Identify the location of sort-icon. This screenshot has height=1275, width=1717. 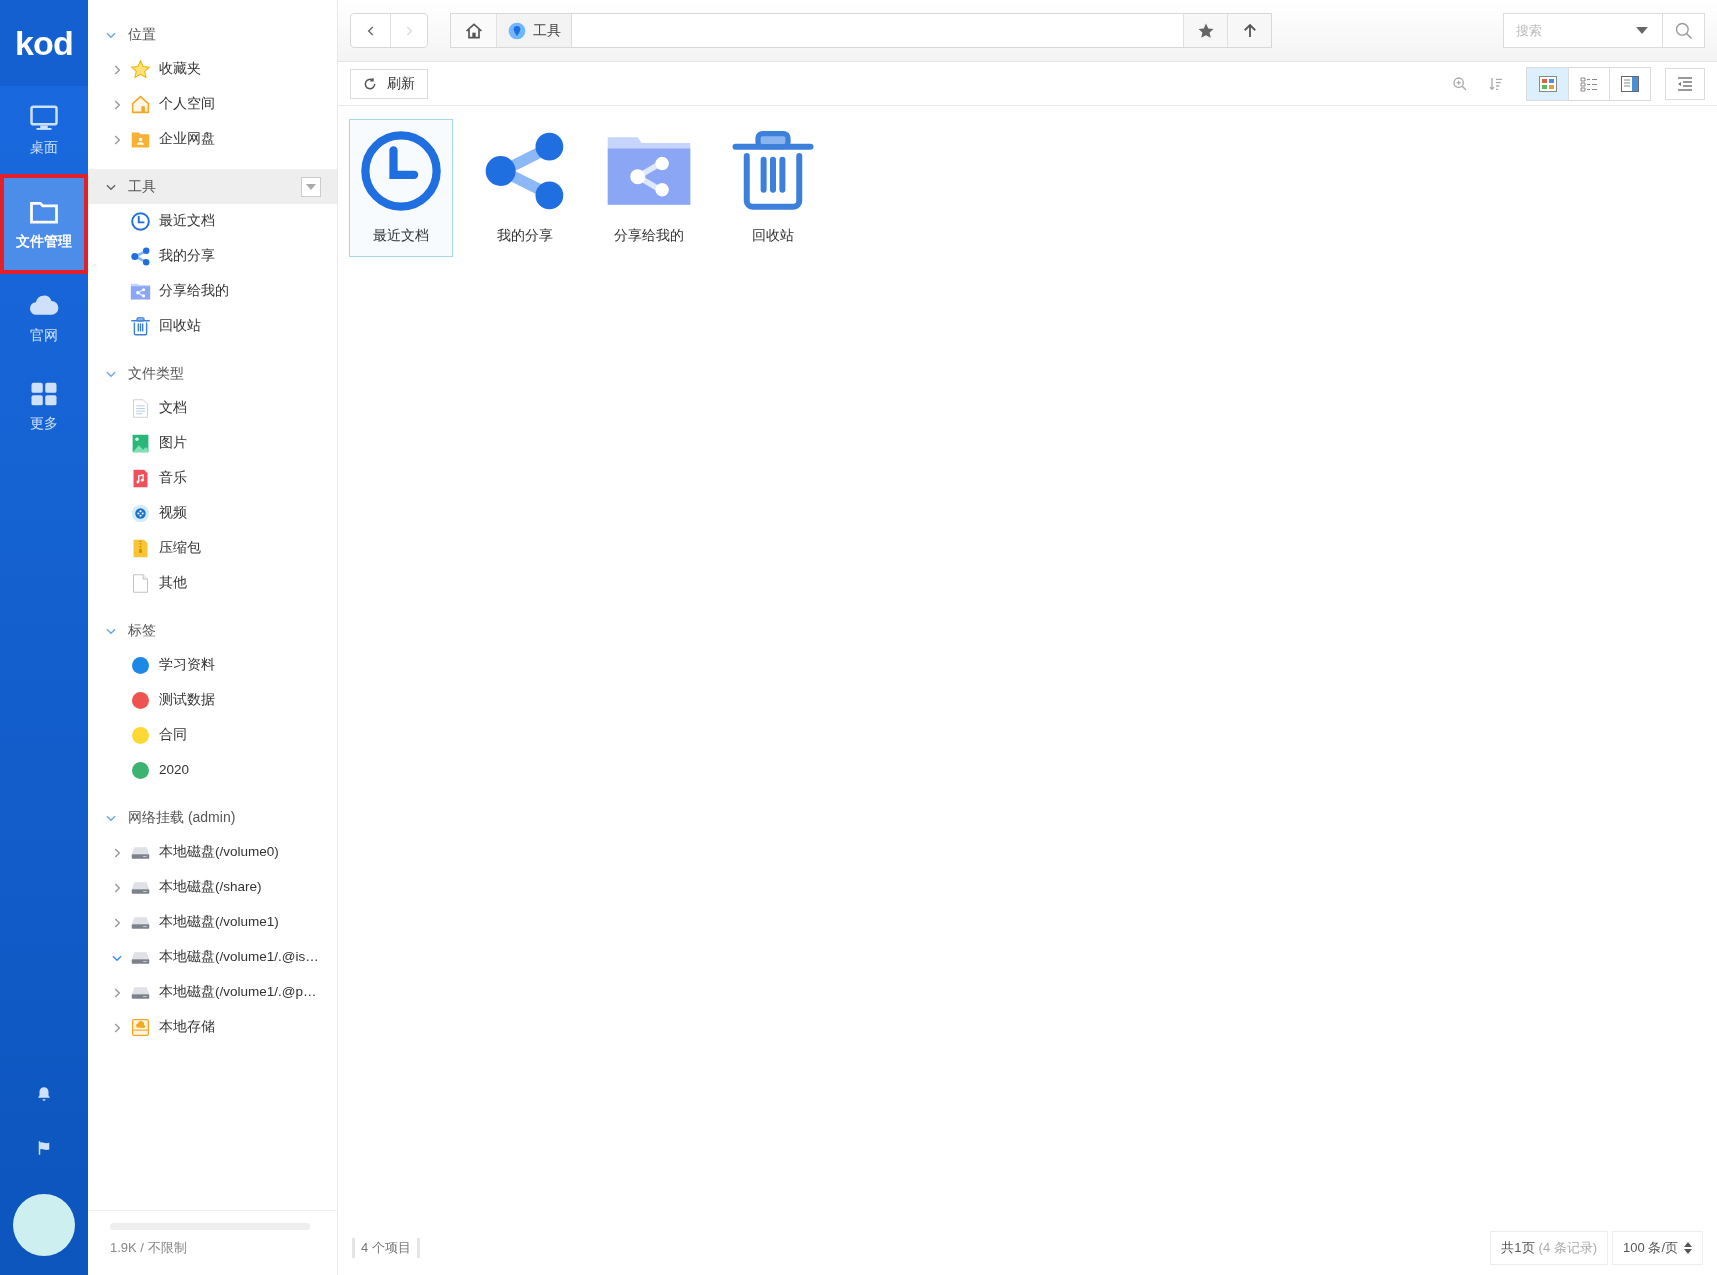
(1496, 83).